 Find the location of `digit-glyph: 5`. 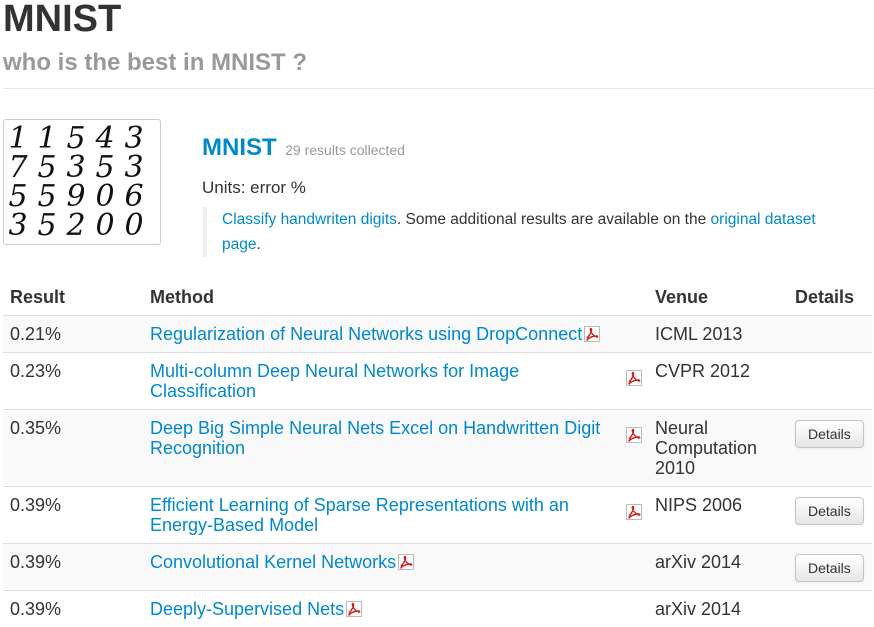

digit-glyph: 5 is located at coordinates (46, 225).